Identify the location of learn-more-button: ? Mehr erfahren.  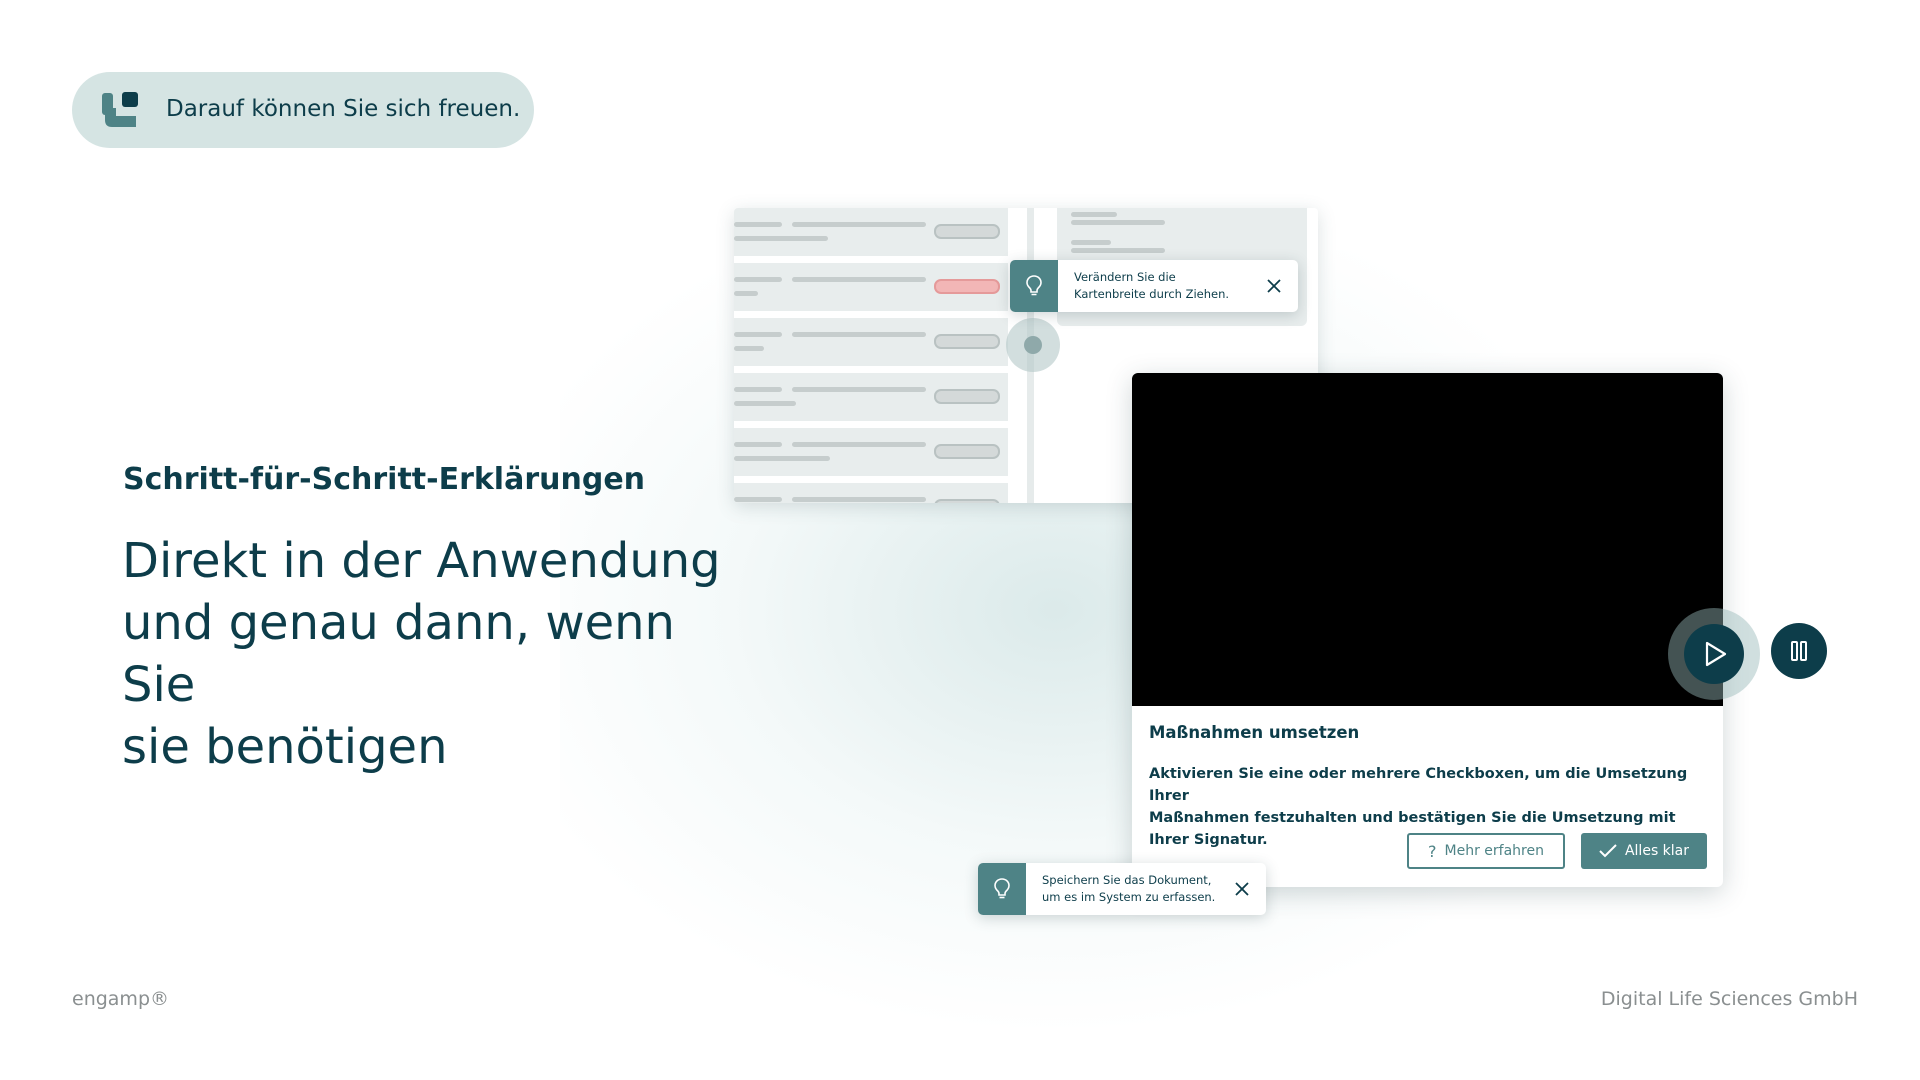
(1486, 851).